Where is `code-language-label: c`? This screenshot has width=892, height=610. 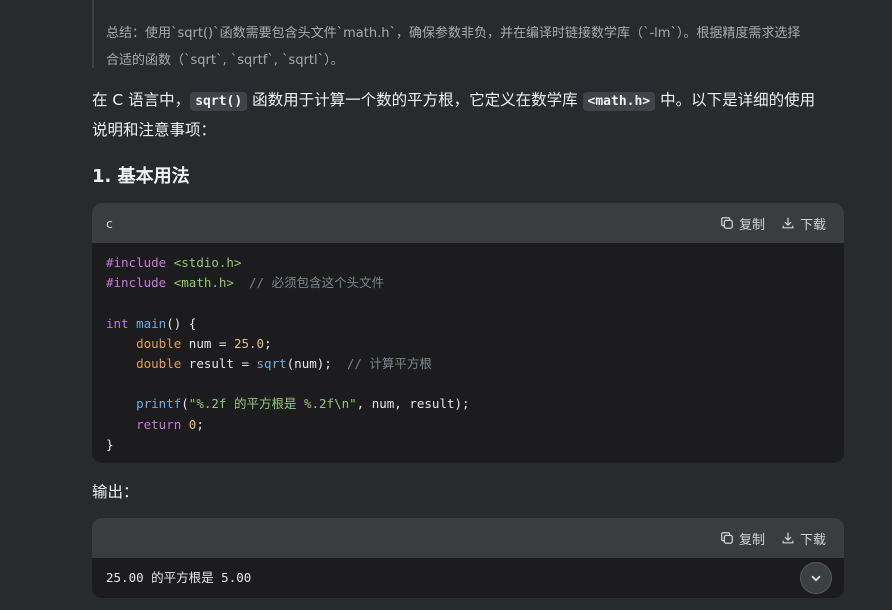 code-language-label: c is located at coordinates (109, 223).